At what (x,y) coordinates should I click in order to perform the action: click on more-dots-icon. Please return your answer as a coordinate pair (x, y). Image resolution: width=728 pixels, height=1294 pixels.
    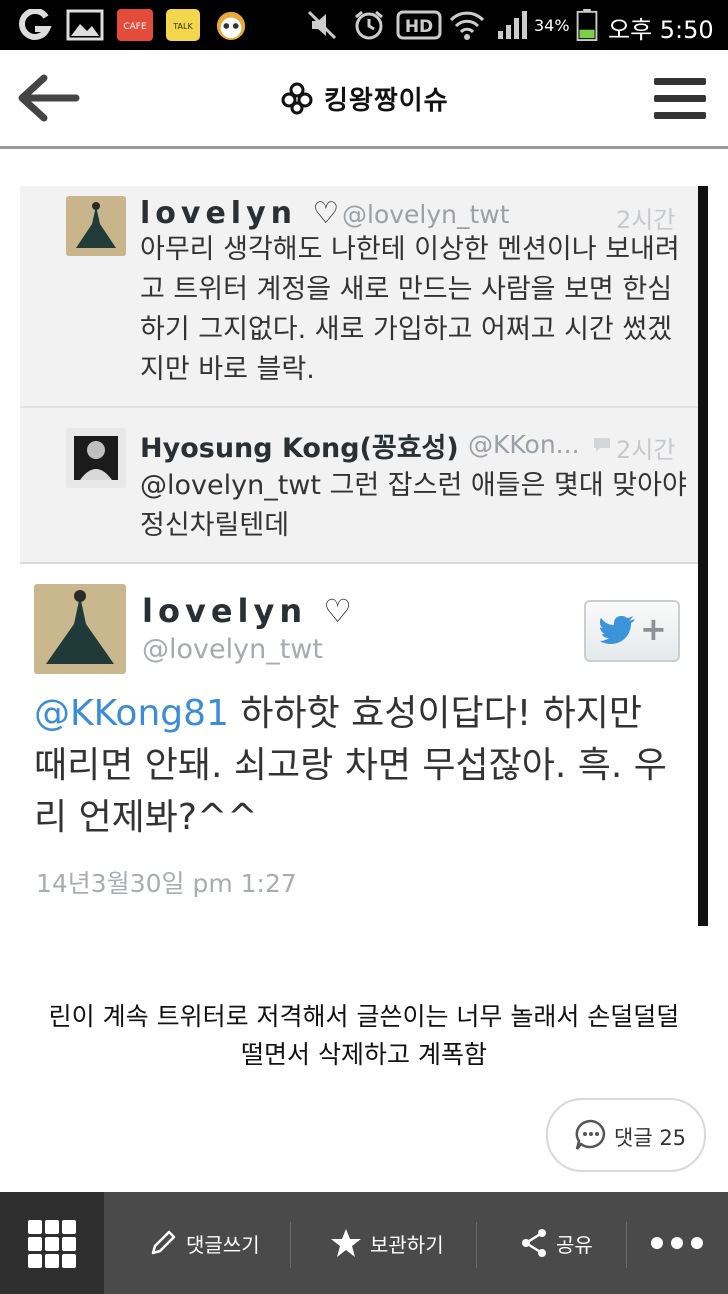
    Looking at the image, I should click on (677, 1243).